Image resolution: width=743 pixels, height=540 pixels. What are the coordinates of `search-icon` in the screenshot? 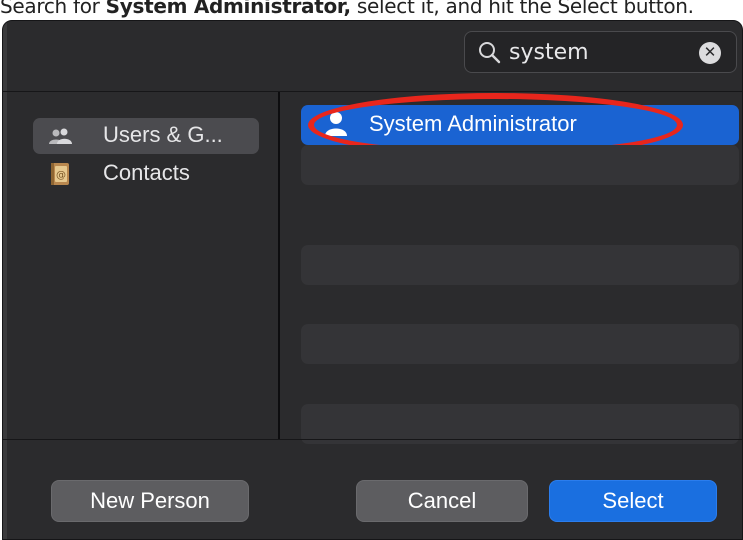 It's located at (490, 53).